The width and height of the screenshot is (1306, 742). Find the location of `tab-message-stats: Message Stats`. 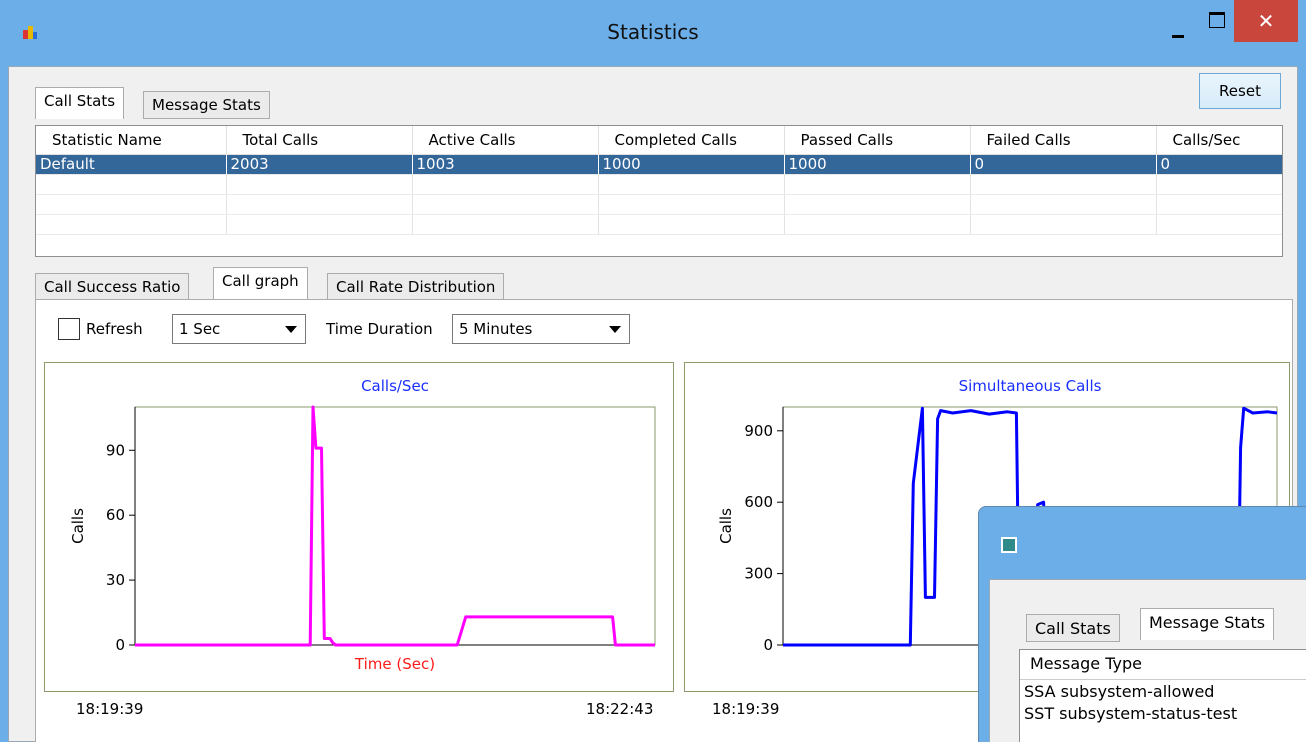

tab-message-stats: Message Stats is located at coordinates (206, 105).